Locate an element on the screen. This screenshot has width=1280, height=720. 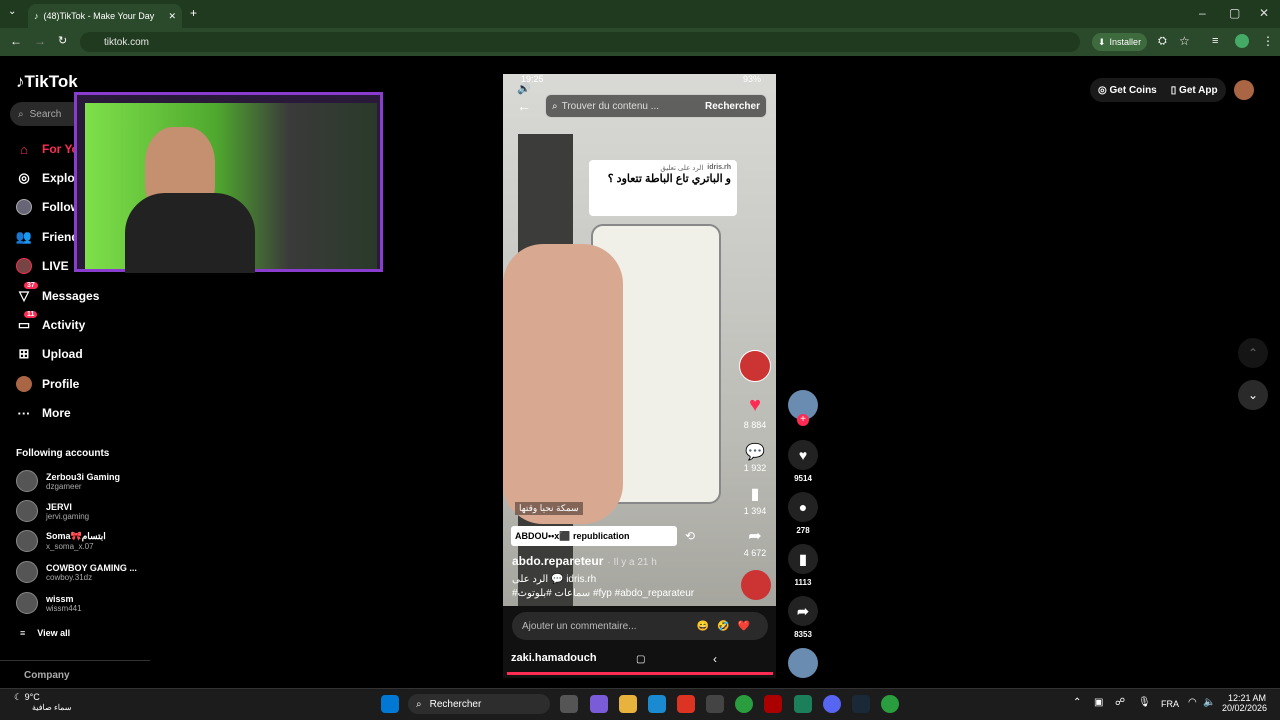
video-author: abdo.repareteur · Il y a 21 h is located at coordinates (584, 561).